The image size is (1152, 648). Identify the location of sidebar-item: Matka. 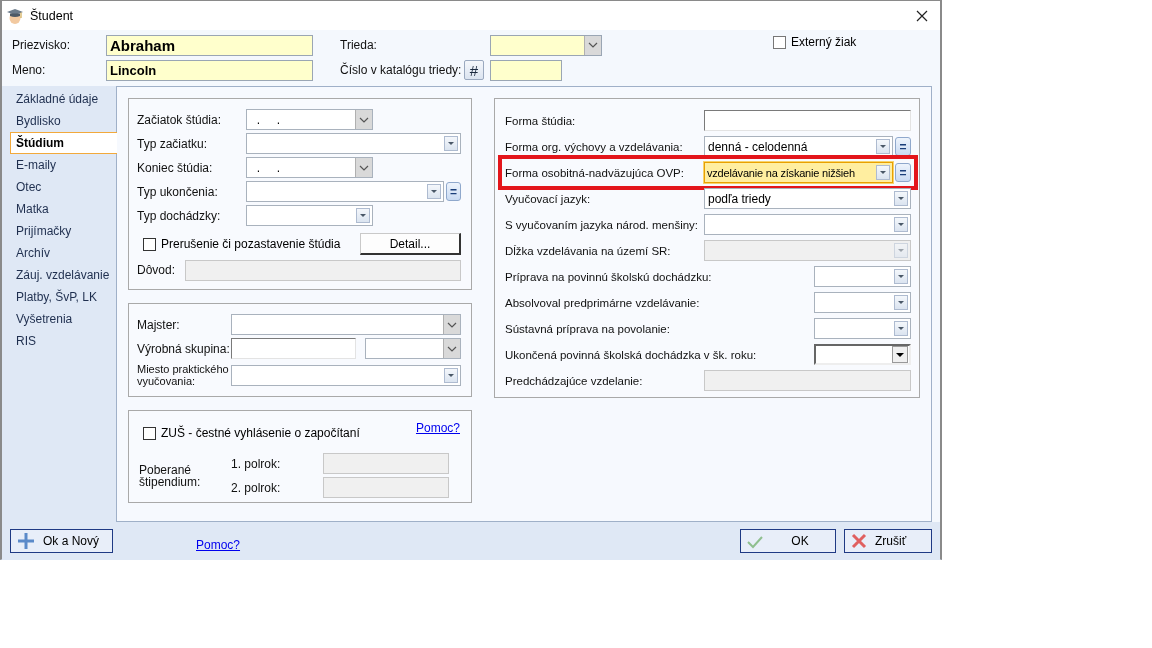
(63, 209).